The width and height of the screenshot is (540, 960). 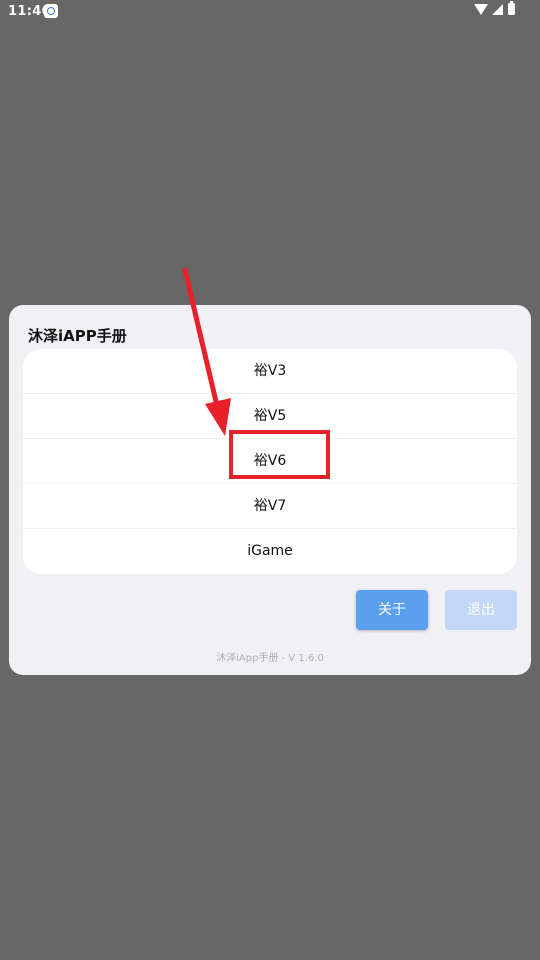 What do you see at coordinates (481, 610) in the screenshot?
I see `exit-button: 退出` at bounding box center [481, 610].